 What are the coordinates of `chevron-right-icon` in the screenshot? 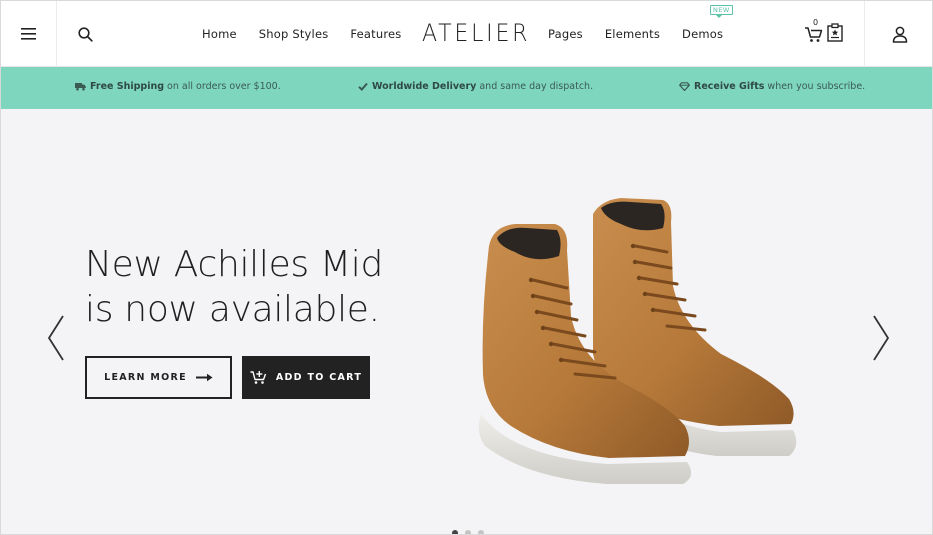 It's located at (881, 338).